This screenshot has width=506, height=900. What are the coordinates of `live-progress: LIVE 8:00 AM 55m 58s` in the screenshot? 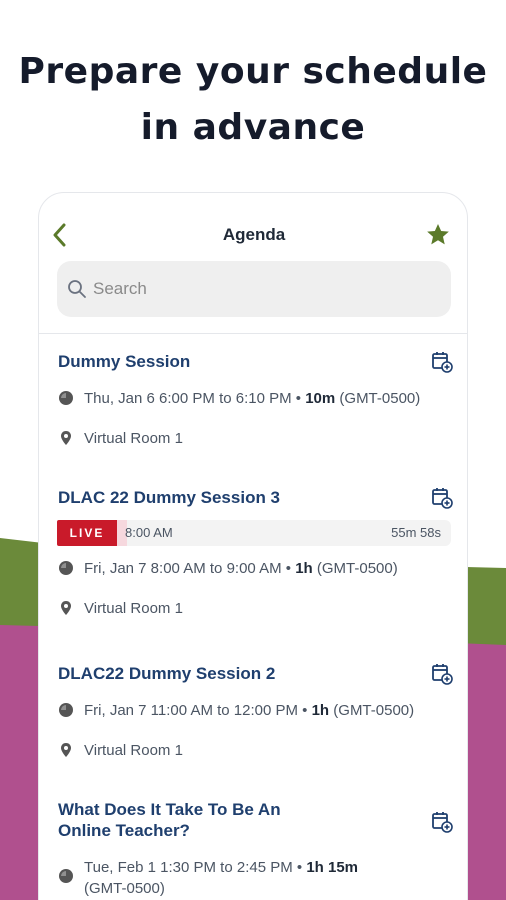 It's located at (254, 533).